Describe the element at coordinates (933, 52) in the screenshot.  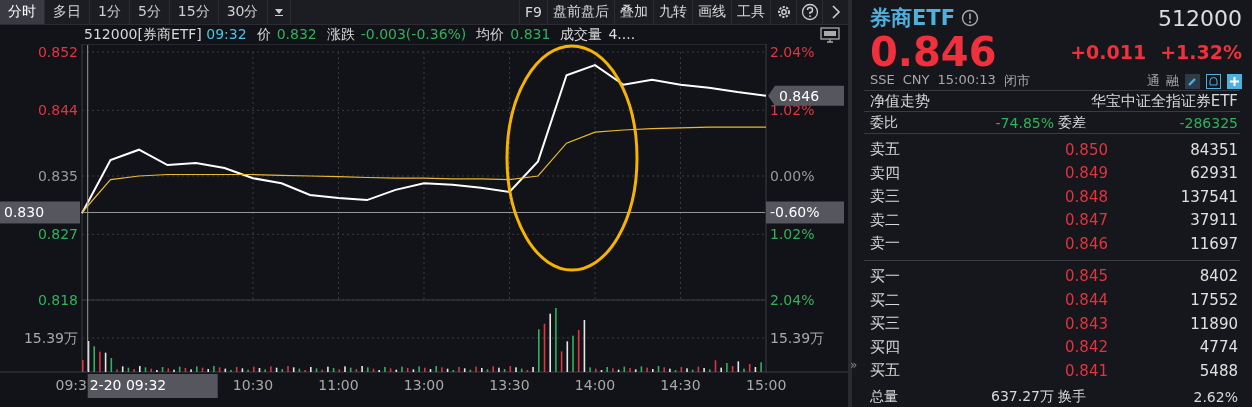
I see `last-price: 0.846` at that location.